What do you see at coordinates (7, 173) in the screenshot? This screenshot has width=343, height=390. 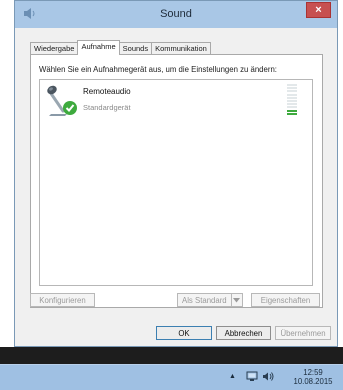 I see `desktop-left-edge` at bounding box center [7, 173].